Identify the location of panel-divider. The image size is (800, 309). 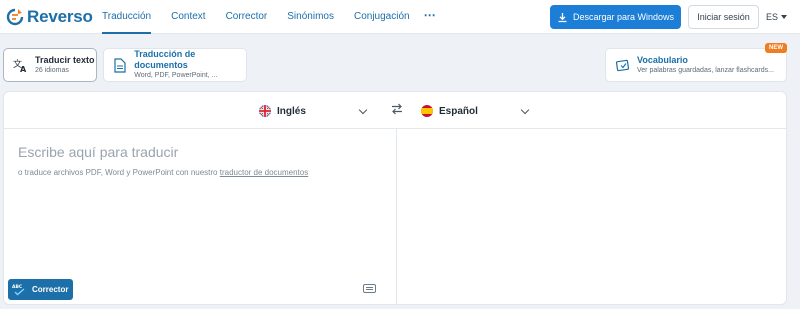
(396, 216).